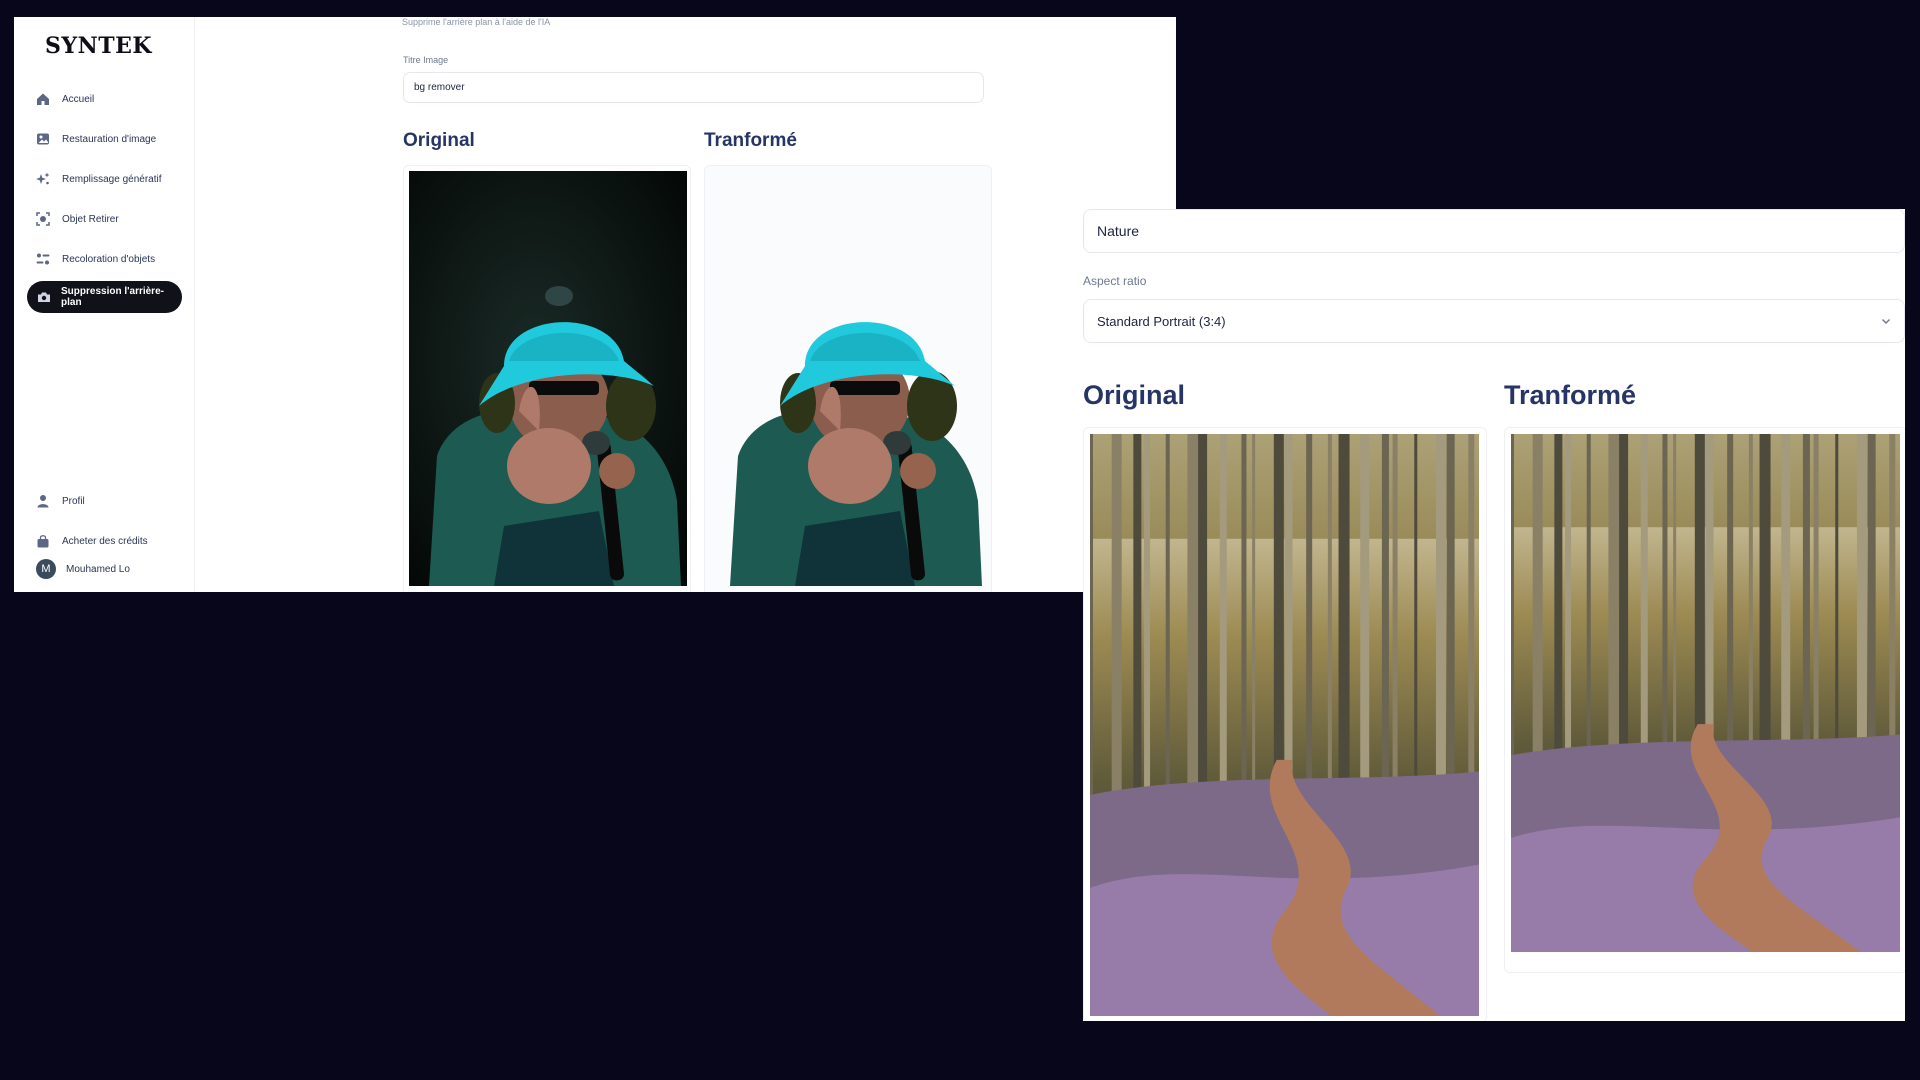 This screenshot has height=1080, width=1920. Describe the element at coordinates (103, 99) in the screenshot. I see `sidebar-item-accueil: Accueil` at that location.